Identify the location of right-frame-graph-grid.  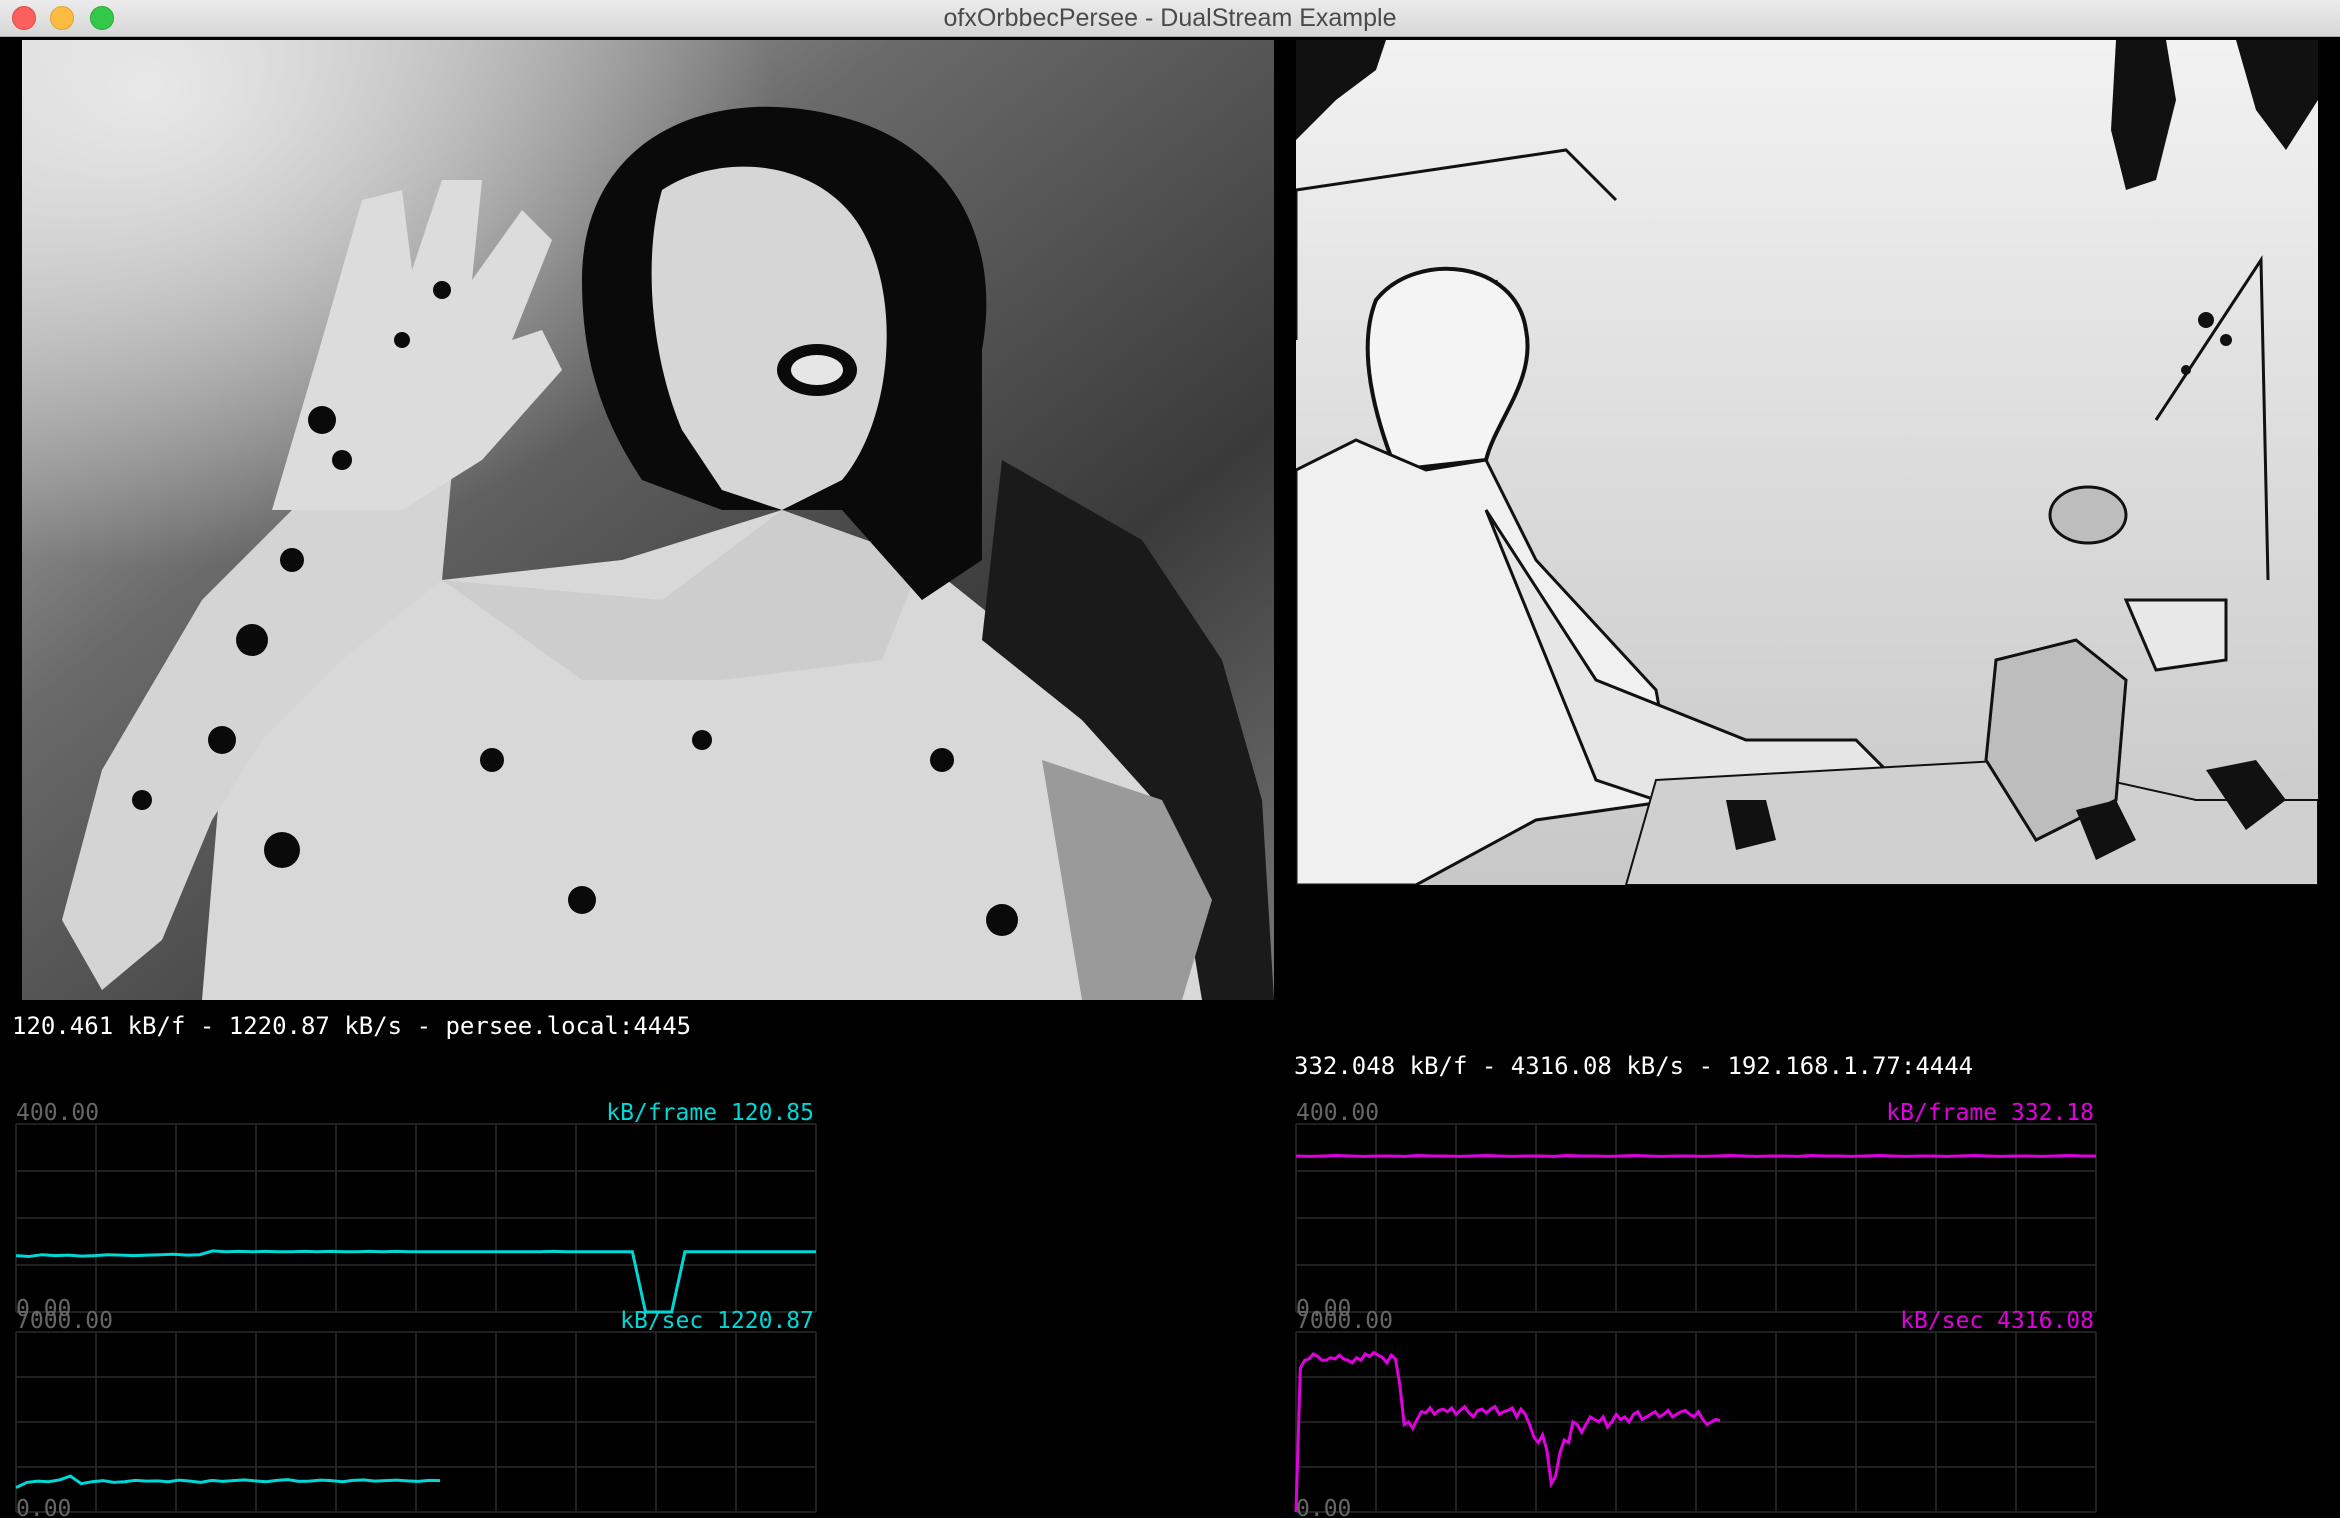
(1696, 1218).